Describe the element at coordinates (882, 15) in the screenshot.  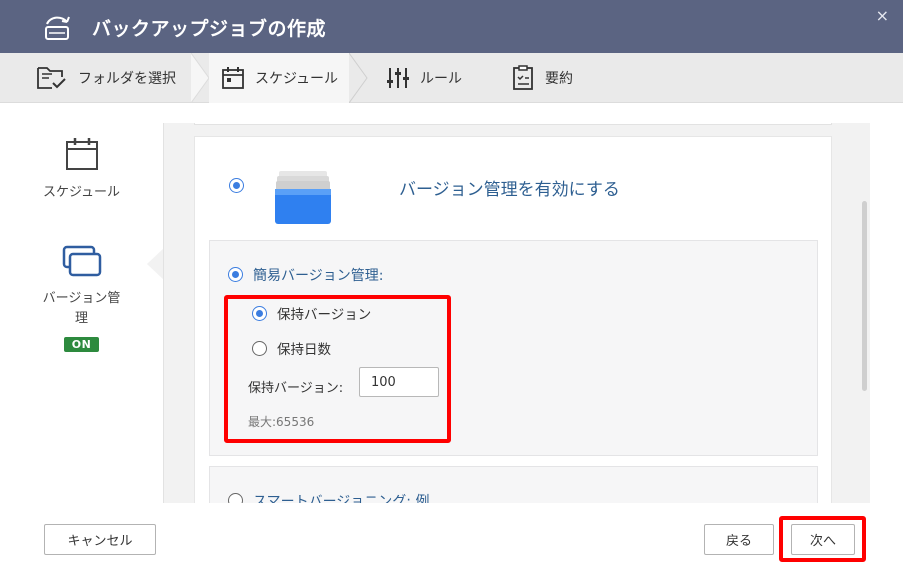
I see `close-icon: ×` at that location.